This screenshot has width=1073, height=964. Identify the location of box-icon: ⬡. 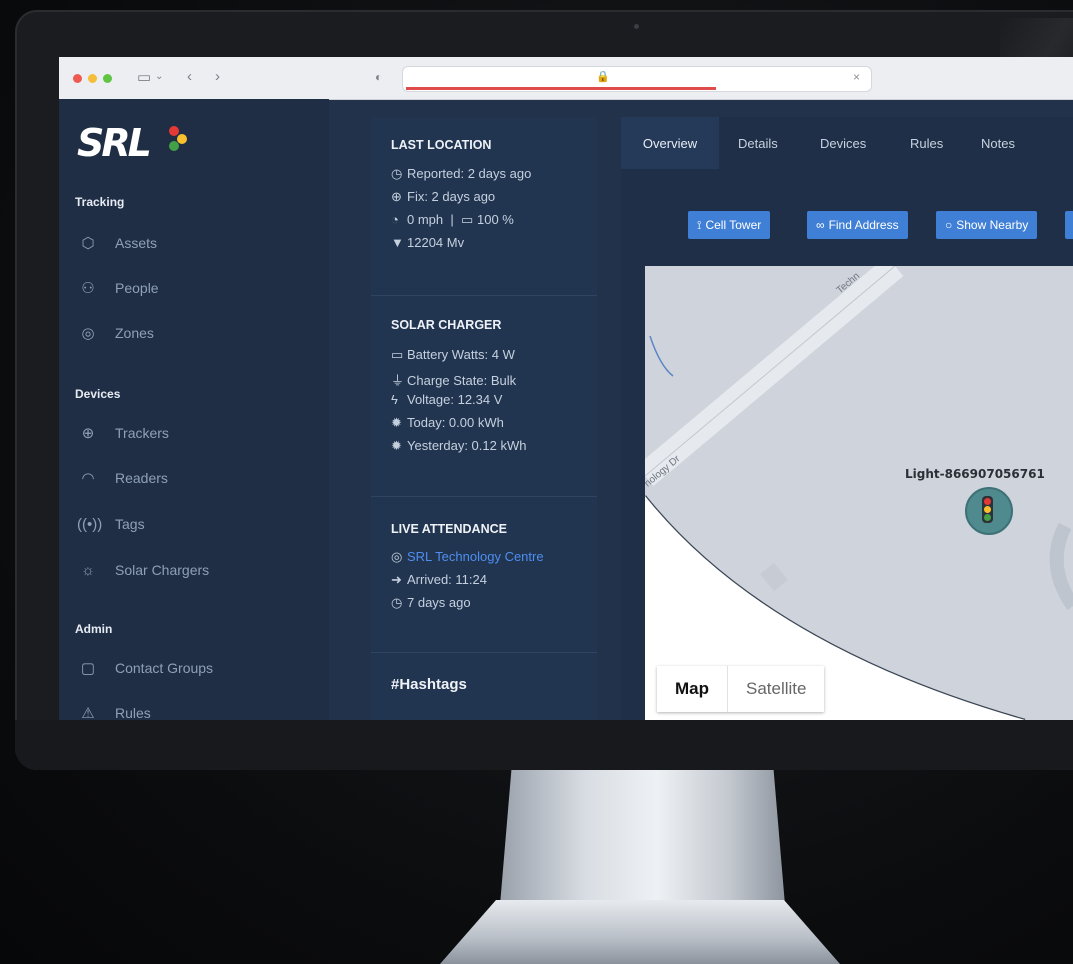
(88, 243).